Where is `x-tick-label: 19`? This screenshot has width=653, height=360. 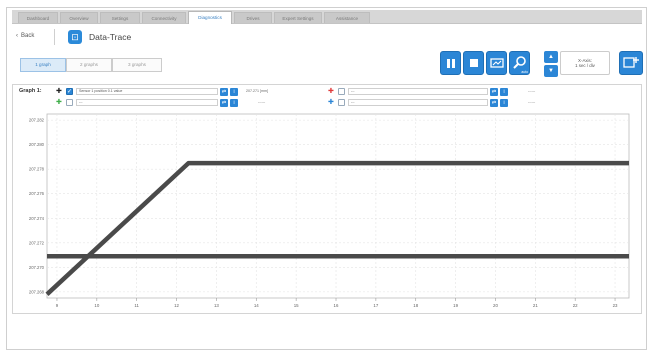
x-tick-label: 19 is located at coordinates (455, 305).